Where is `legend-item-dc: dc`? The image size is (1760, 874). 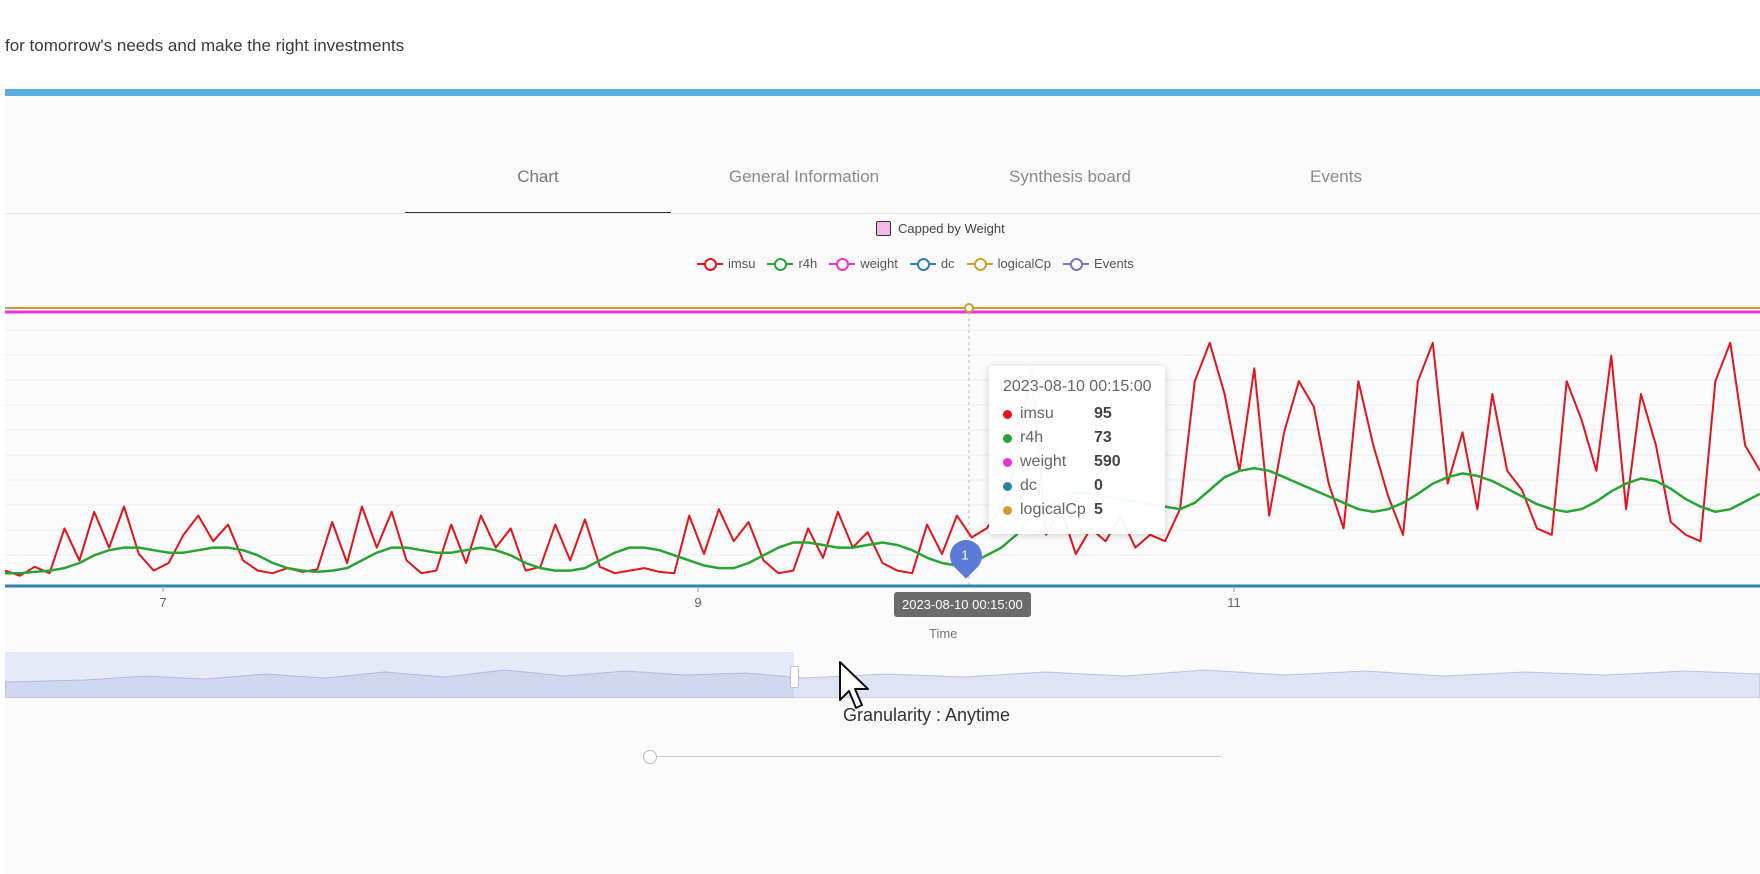 legend-item-dc: dc is located at coordinates (932, 263).